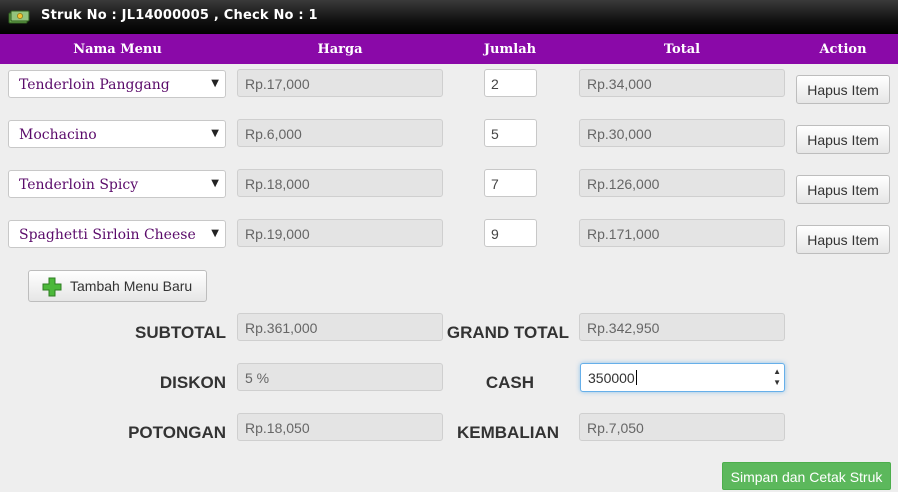 This screenshot has width=898, height=492. What do you see at coordinates (682, 183) in the screenshot?
I see `total-field: Rp.126,000` at bounding box center [682, 183].